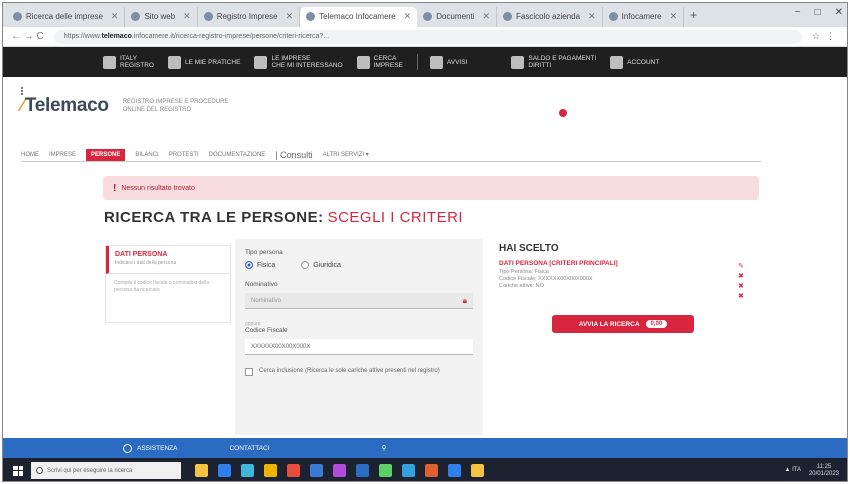  I want to click on maximize-button: □, so click(818, 12).